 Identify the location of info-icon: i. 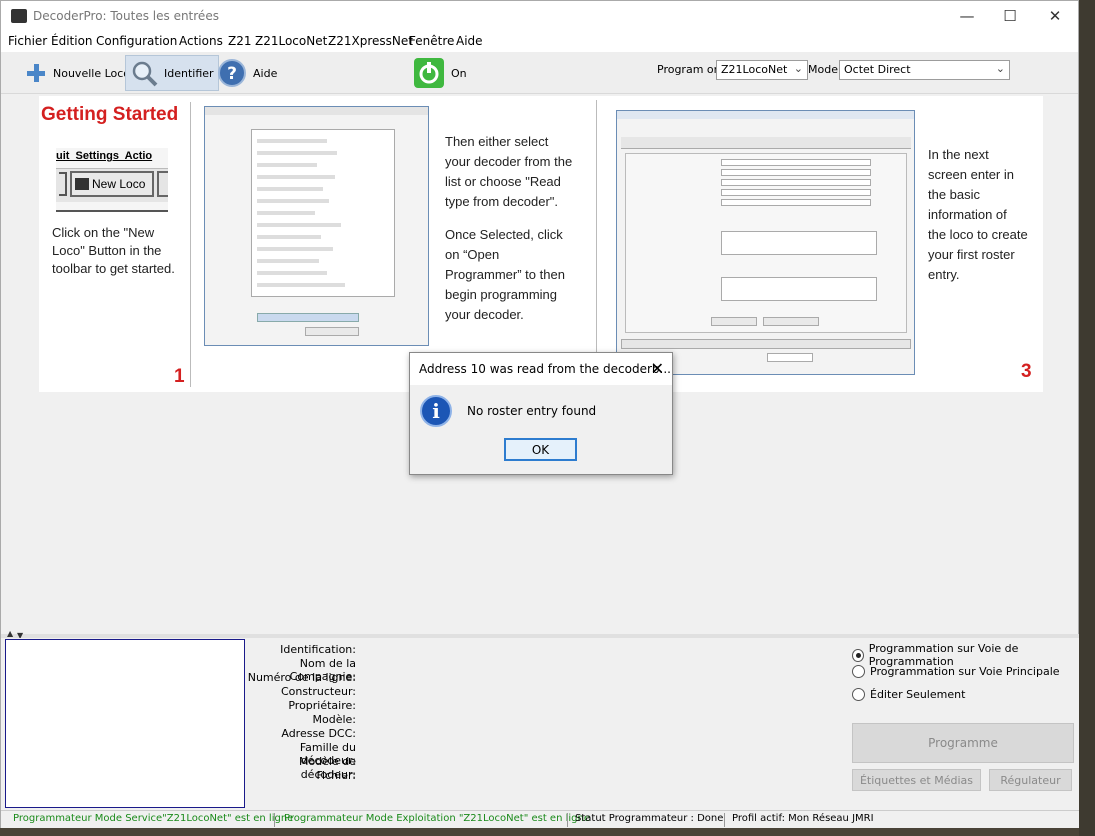
(436, 411).